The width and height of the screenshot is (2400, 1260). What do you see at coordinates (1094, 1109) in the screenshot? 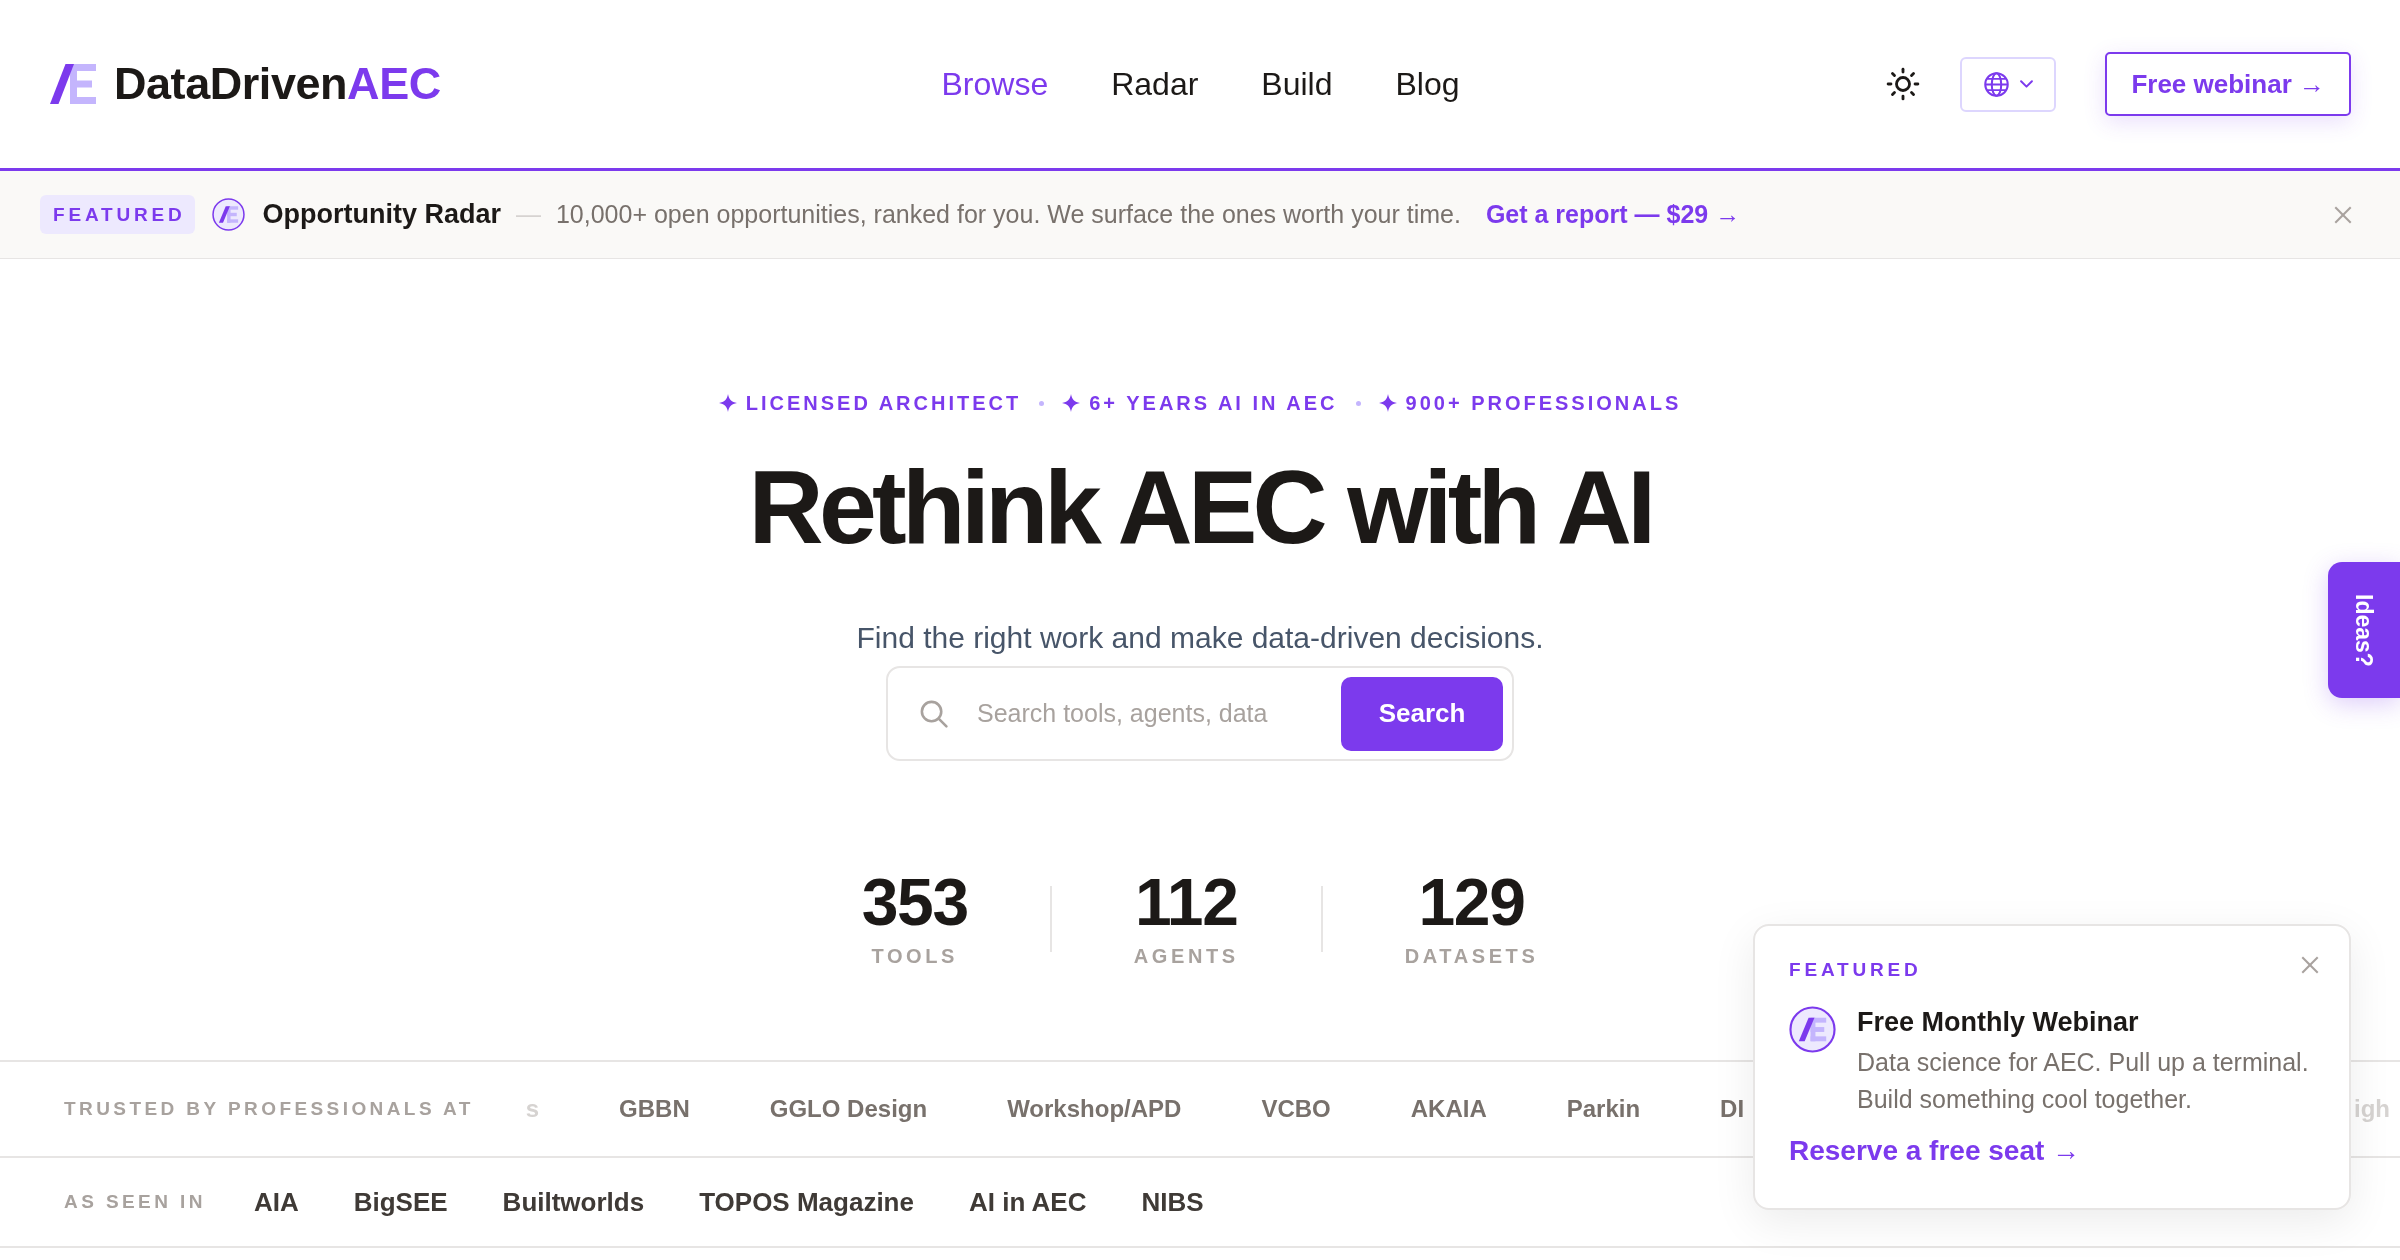
I see `company-name: Workshop/APD` at bounding box center [1094, 1109].